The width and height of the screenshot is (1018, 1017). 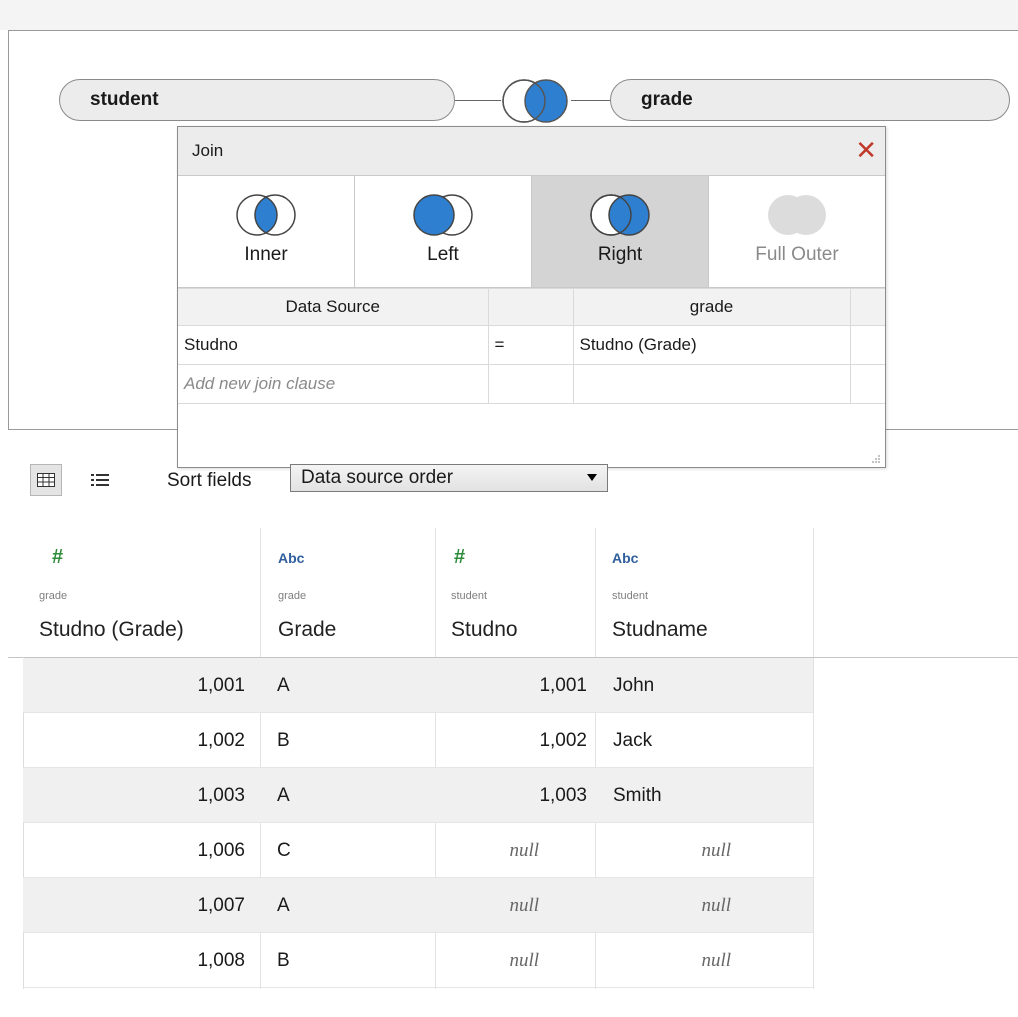 What do you see at coordinates (637, 795) in the screenshot?
I see `table-cell: Smith` at bounding box center [637, 795].